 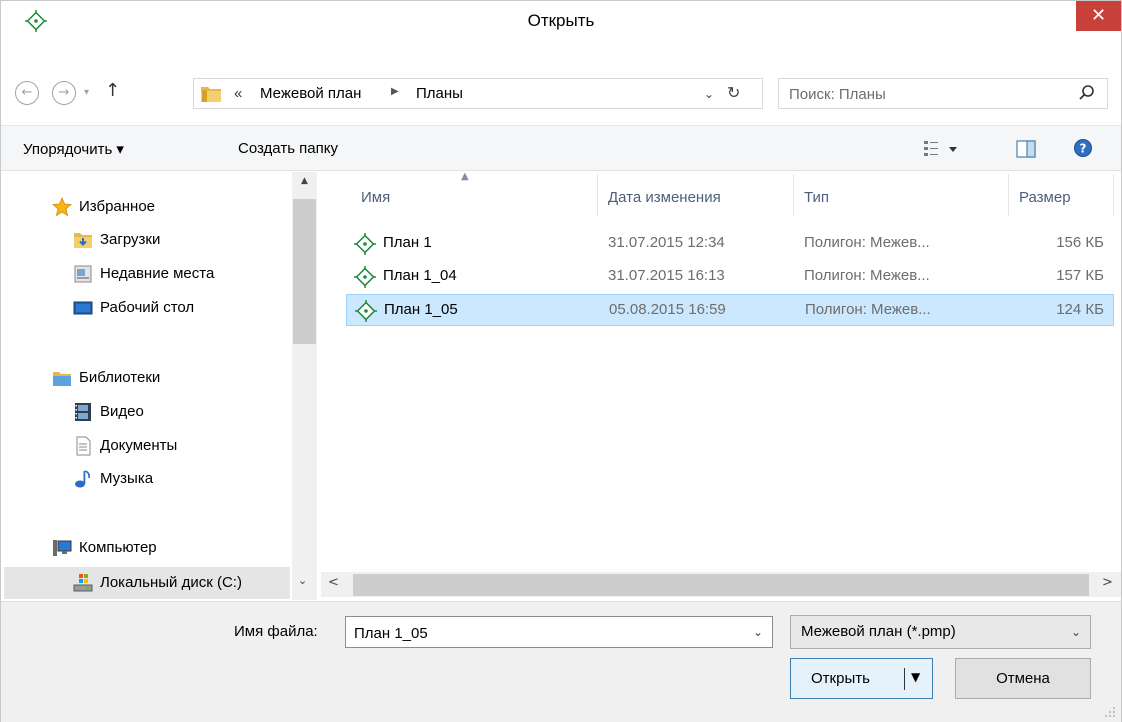 What do you see at coordinates (561, 148) in the screenshot?
I see `toolbar: Упорядочить ▾ Создать папку ?` at bounding box center [561, 148].